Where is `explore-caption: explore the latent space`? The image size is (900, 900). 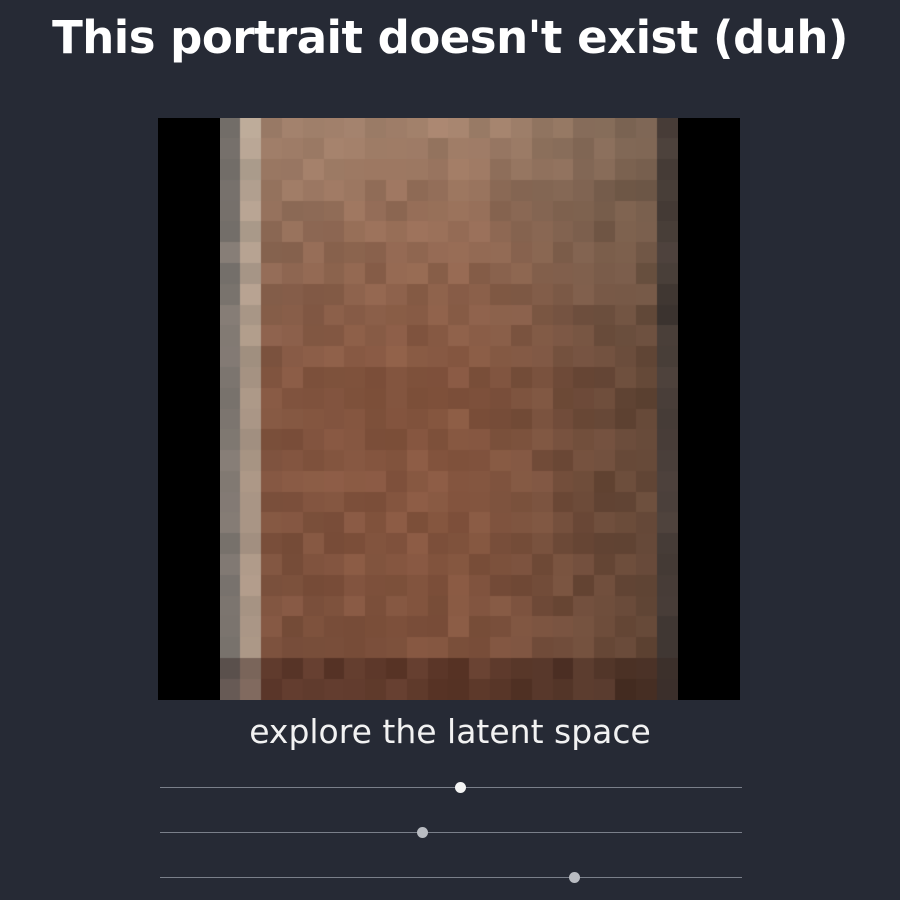
explore-caption: explore the latent space is located at coordinates (450, 731).